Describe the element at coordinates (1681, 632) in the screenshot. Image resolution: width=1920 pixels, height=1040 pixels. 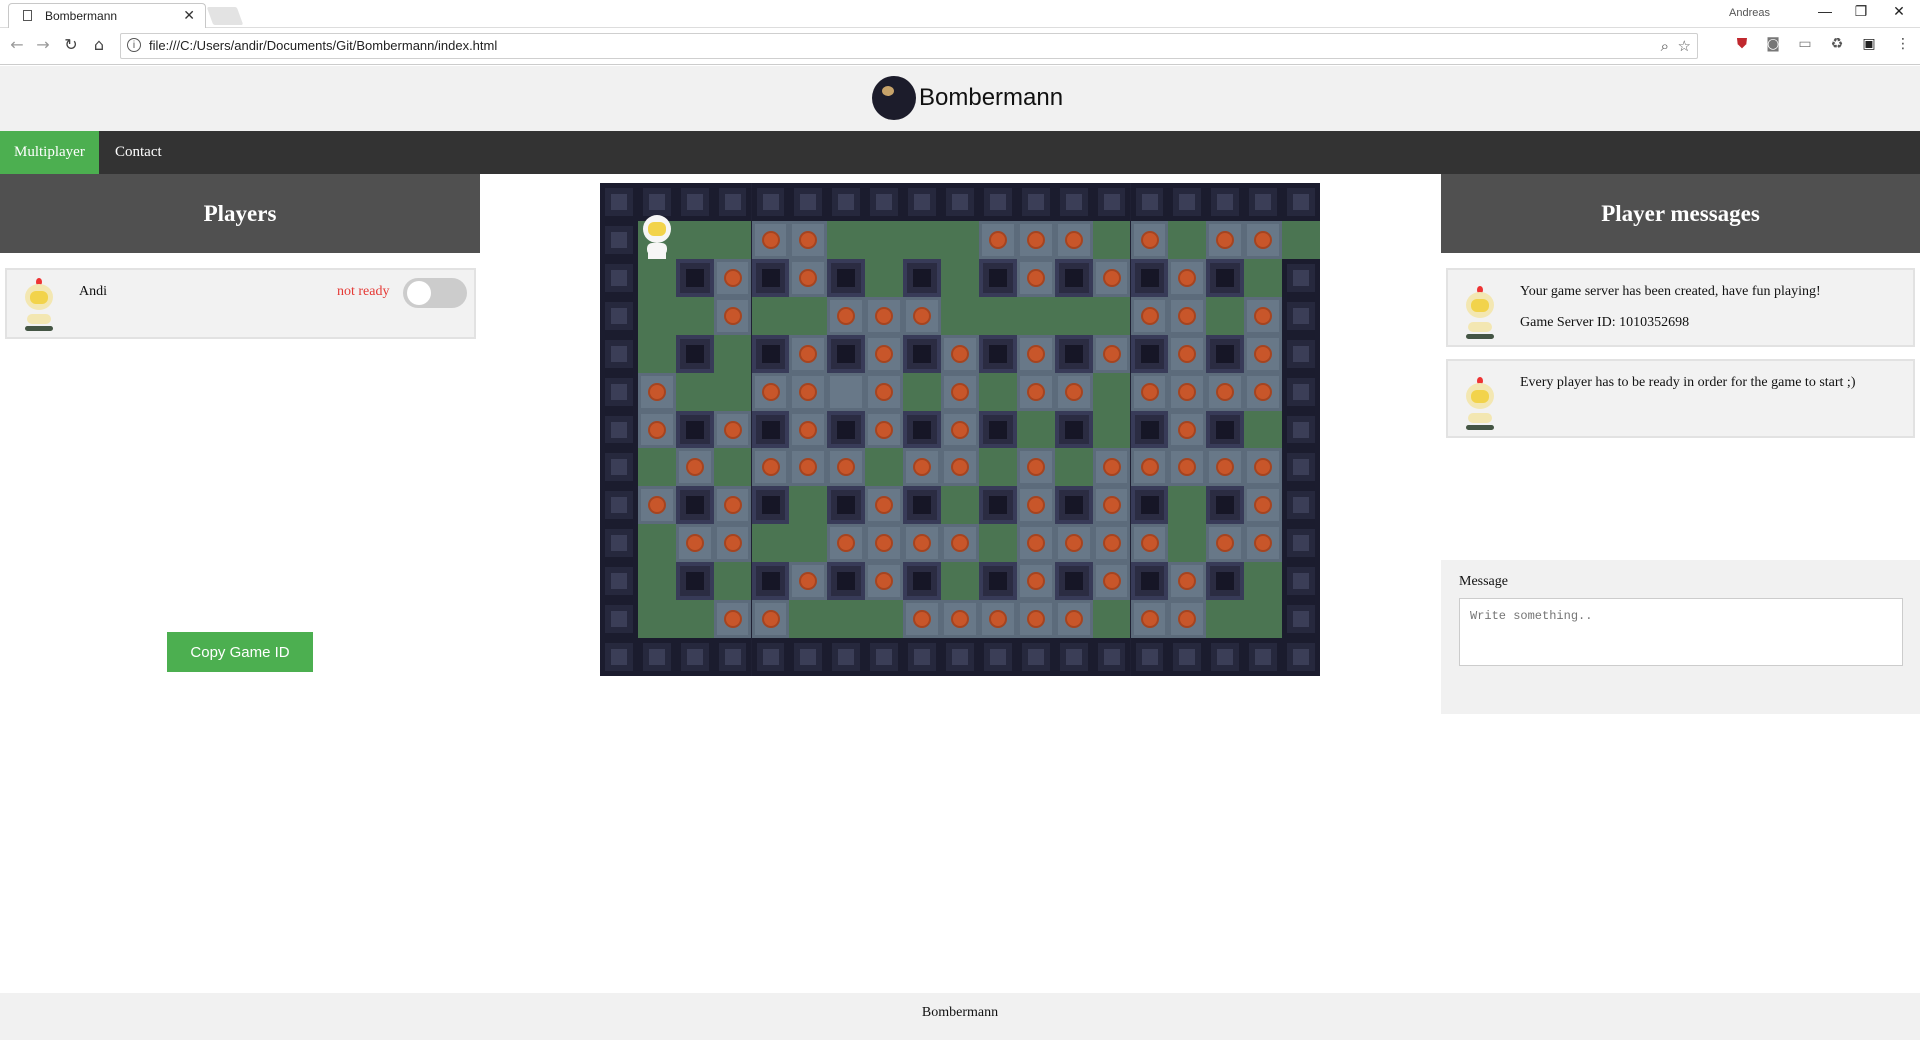
I see `message-input` at that location.